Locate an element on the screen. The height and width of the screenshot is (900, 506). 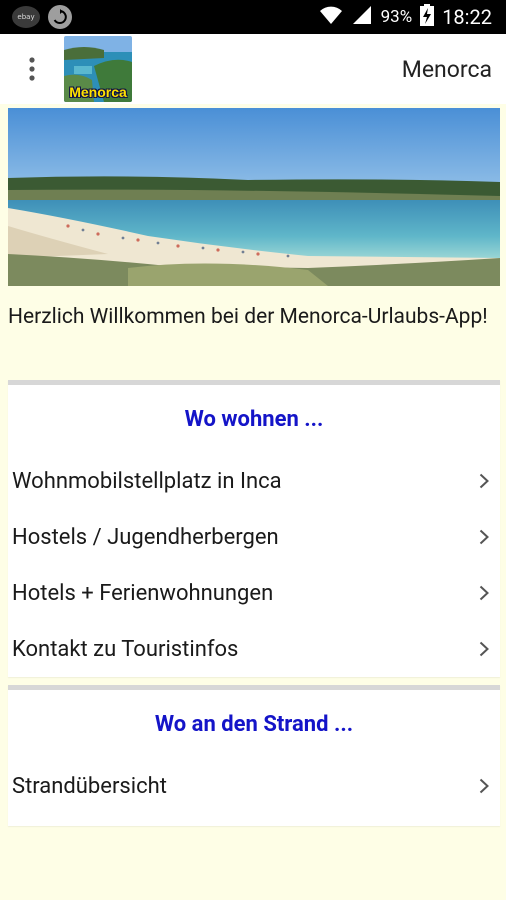
list-item: Hotels + Ferienwohnungen is located at coordinates (254, 593).